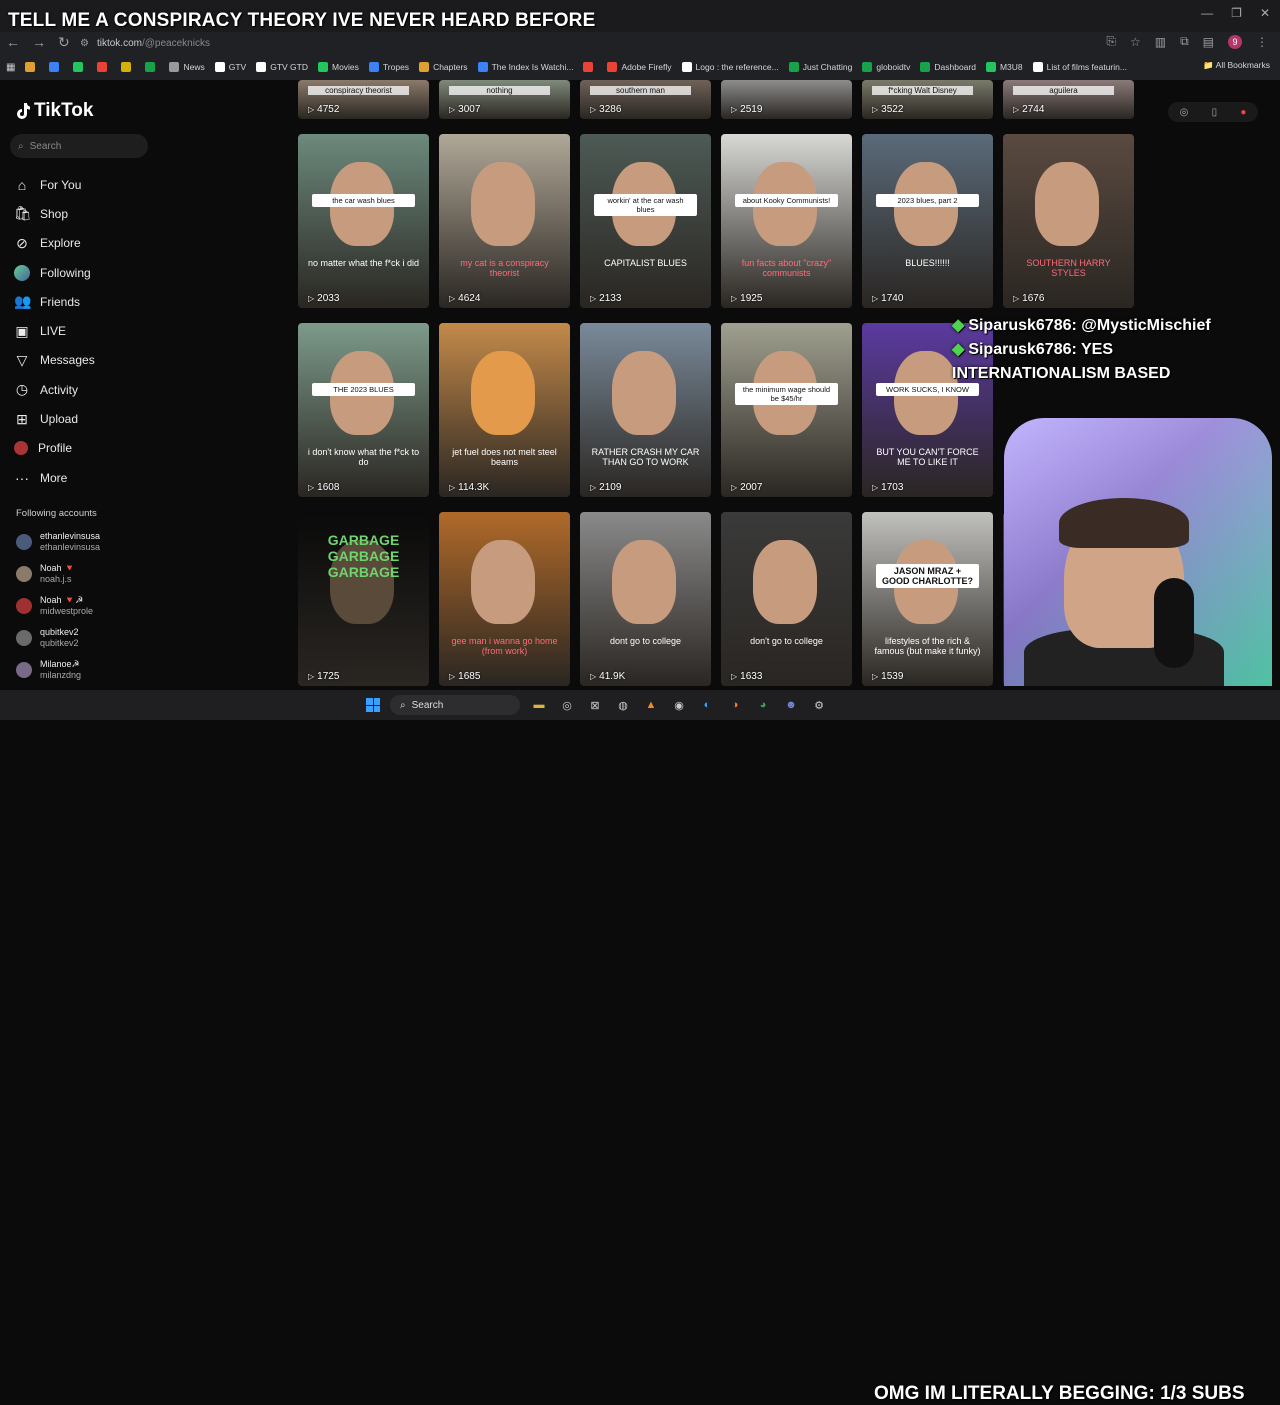  Describe the element at coordinates (1262, 42) in the screenshot. I see `menu-icon: ⋮` at that location.